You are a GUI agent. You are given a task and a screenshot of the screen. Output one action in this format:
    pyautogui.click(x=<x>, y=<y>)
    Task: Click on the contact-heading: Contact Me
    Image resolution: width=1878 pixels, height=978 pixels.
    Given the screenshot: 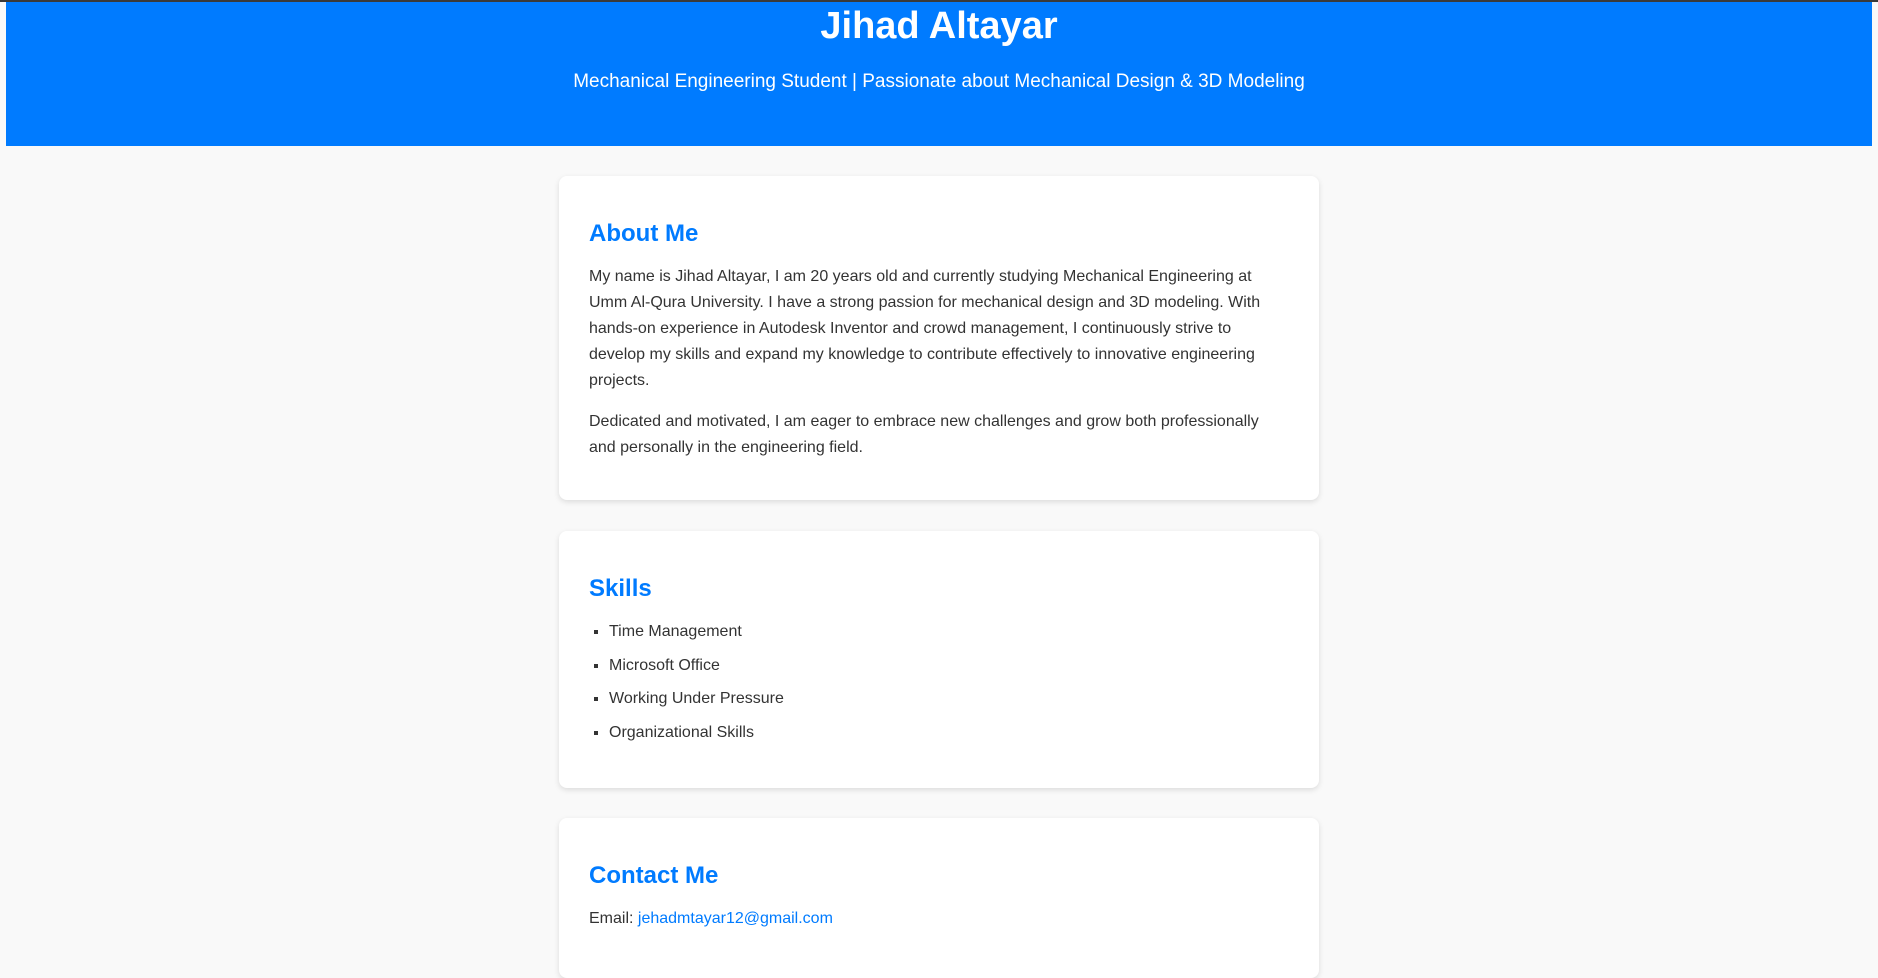 What is the action you would take?
    pyautogui.click(x=654, y=875)
    